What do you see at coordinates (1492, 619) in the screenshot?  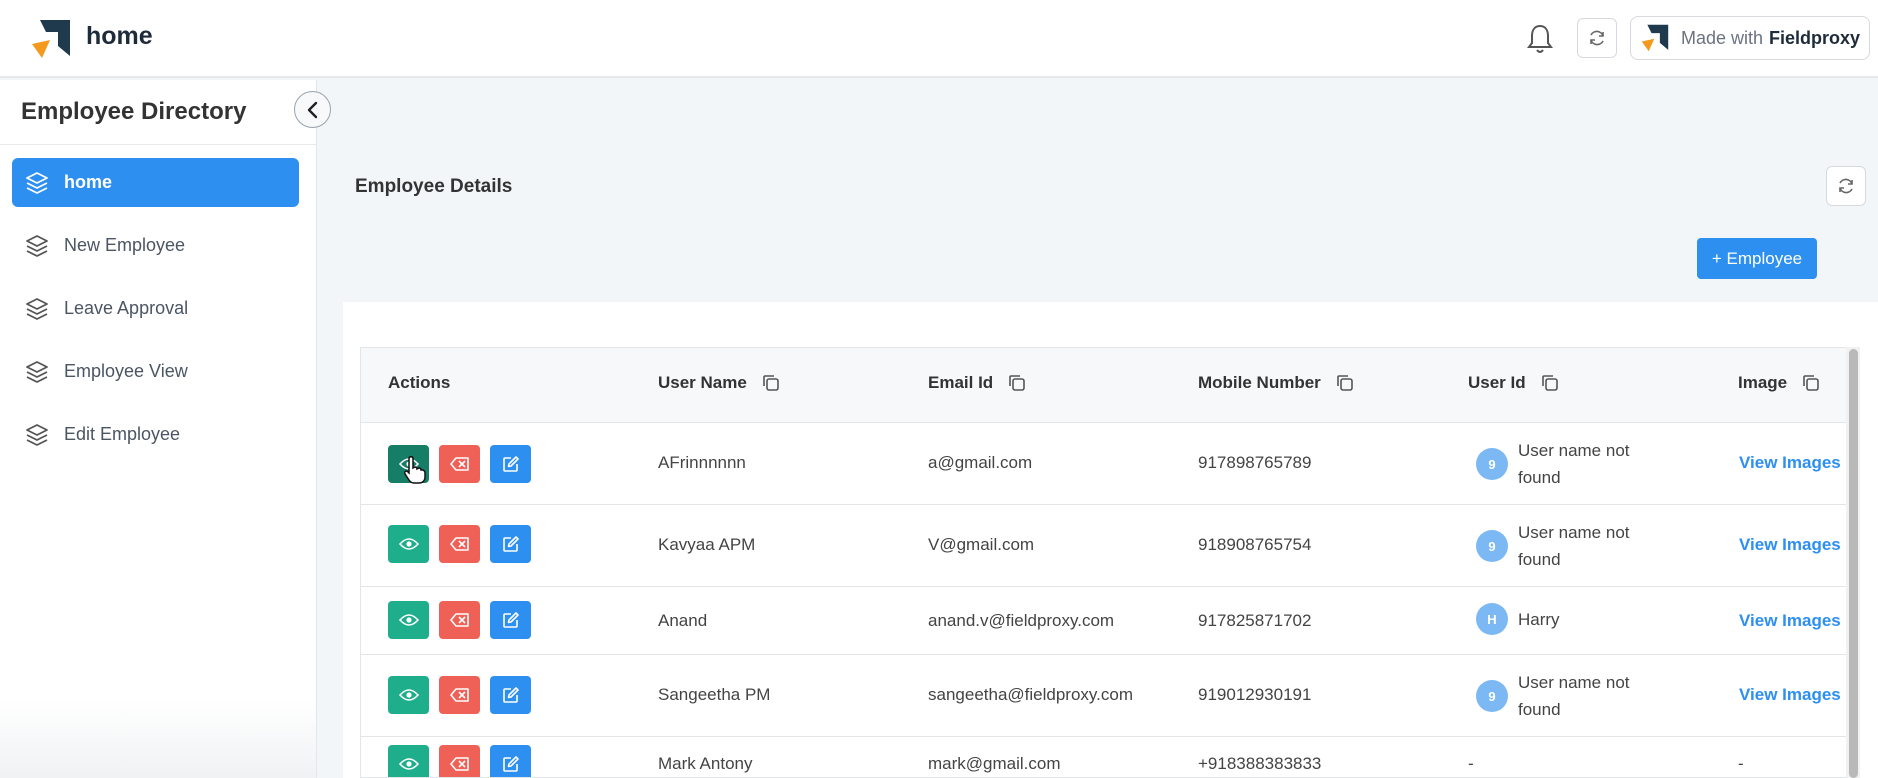 I see `avatar: H` at bounding box center [1492, 619].